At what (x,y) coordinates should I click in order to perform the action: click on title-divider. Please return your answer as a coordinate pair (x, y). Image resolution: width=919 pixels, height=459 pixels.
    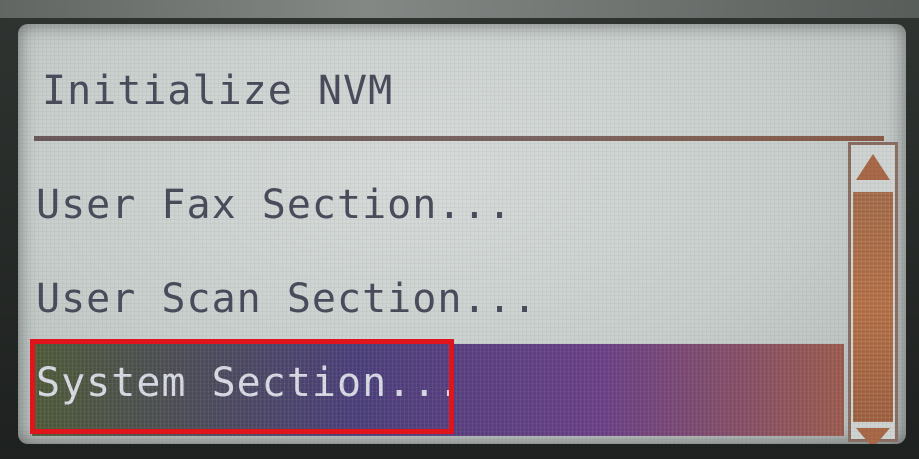
    Looking at the image, I should click on (459, 138).